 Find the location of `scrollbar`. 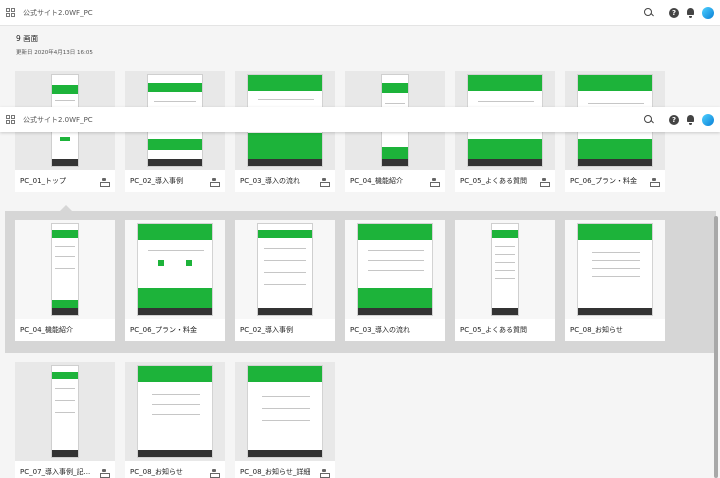

scrollbar is located at coordinates (716, 347).